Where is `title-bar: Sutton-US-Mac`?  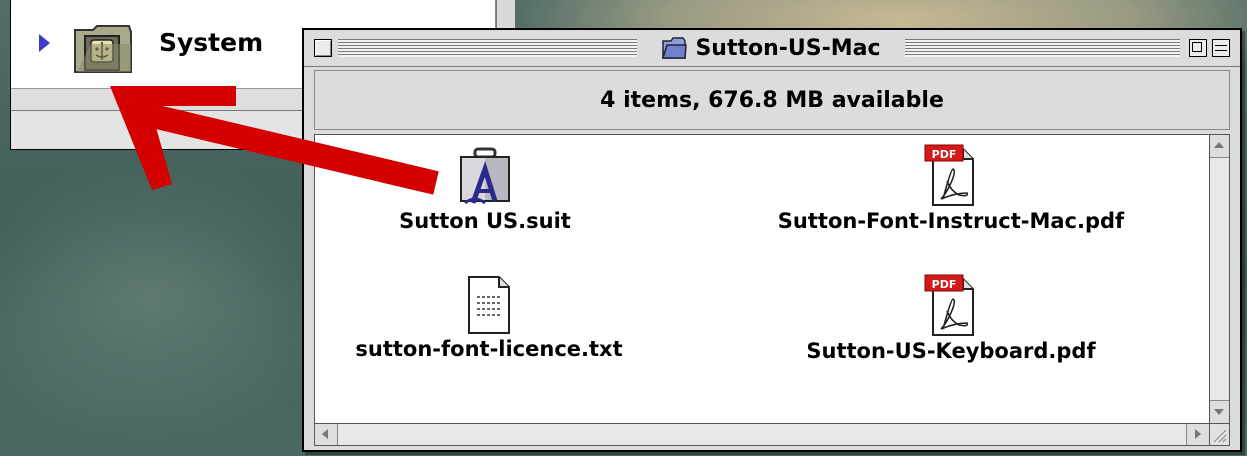
title-bar: Sutton-US-Mac is located at coordinates (772, 48).